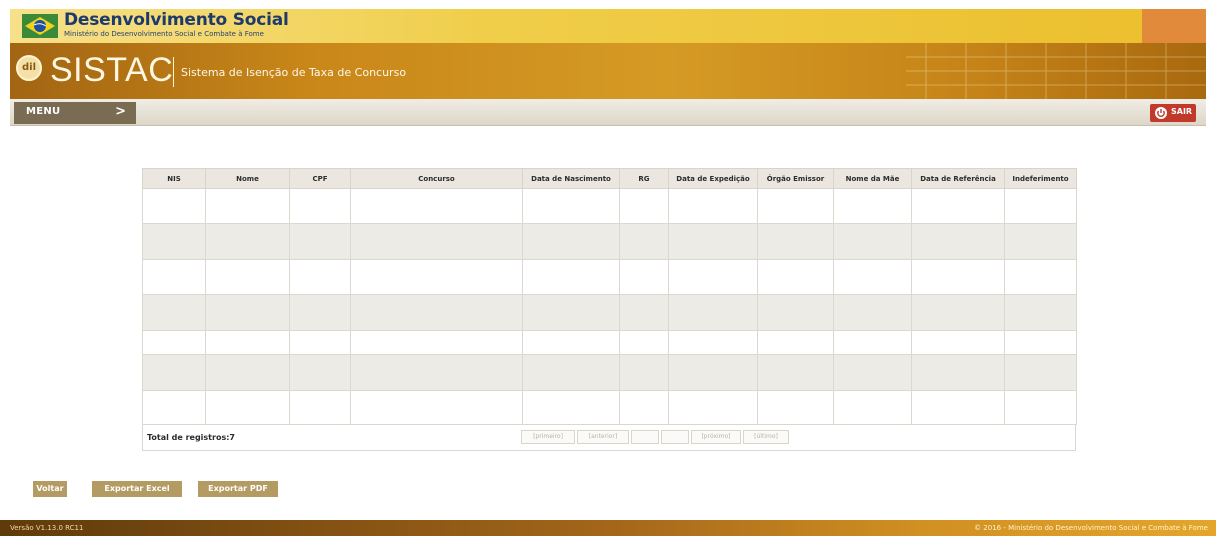 The image size is (1216, 536). I want to click on export-excel-button: Exportar Excel, so click(137, 489).